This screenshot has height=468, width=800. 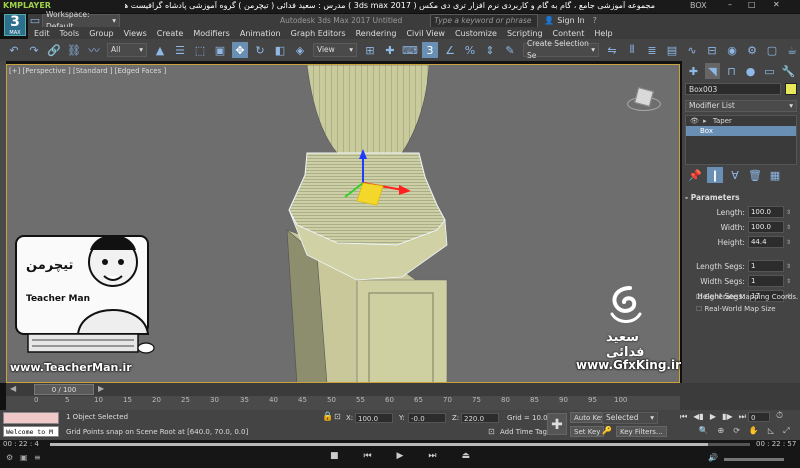 I want to click on sign-in: Sign In, so click(x=570, y=20).